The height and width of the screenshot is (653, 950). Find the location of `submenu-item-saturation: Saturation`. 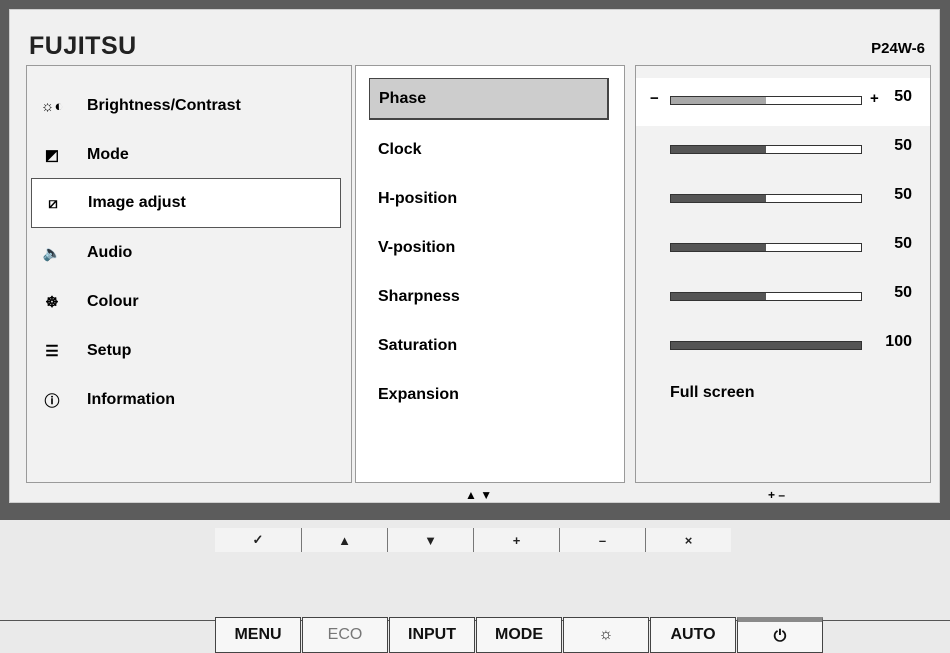

submenu-item-saturation: Saturation is located at coordinates (417, 346).